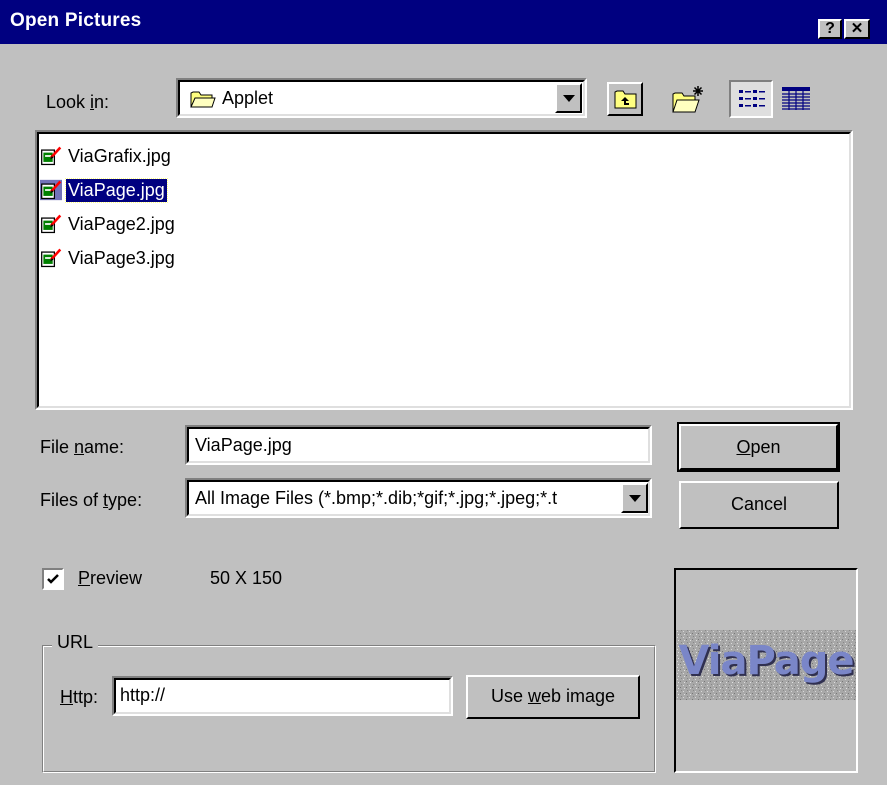 The image size is (887, 785). Describe the element at coordinates (246, 578) in the screenshot. I see `preview-dimensions: 50 X 150` at that location.